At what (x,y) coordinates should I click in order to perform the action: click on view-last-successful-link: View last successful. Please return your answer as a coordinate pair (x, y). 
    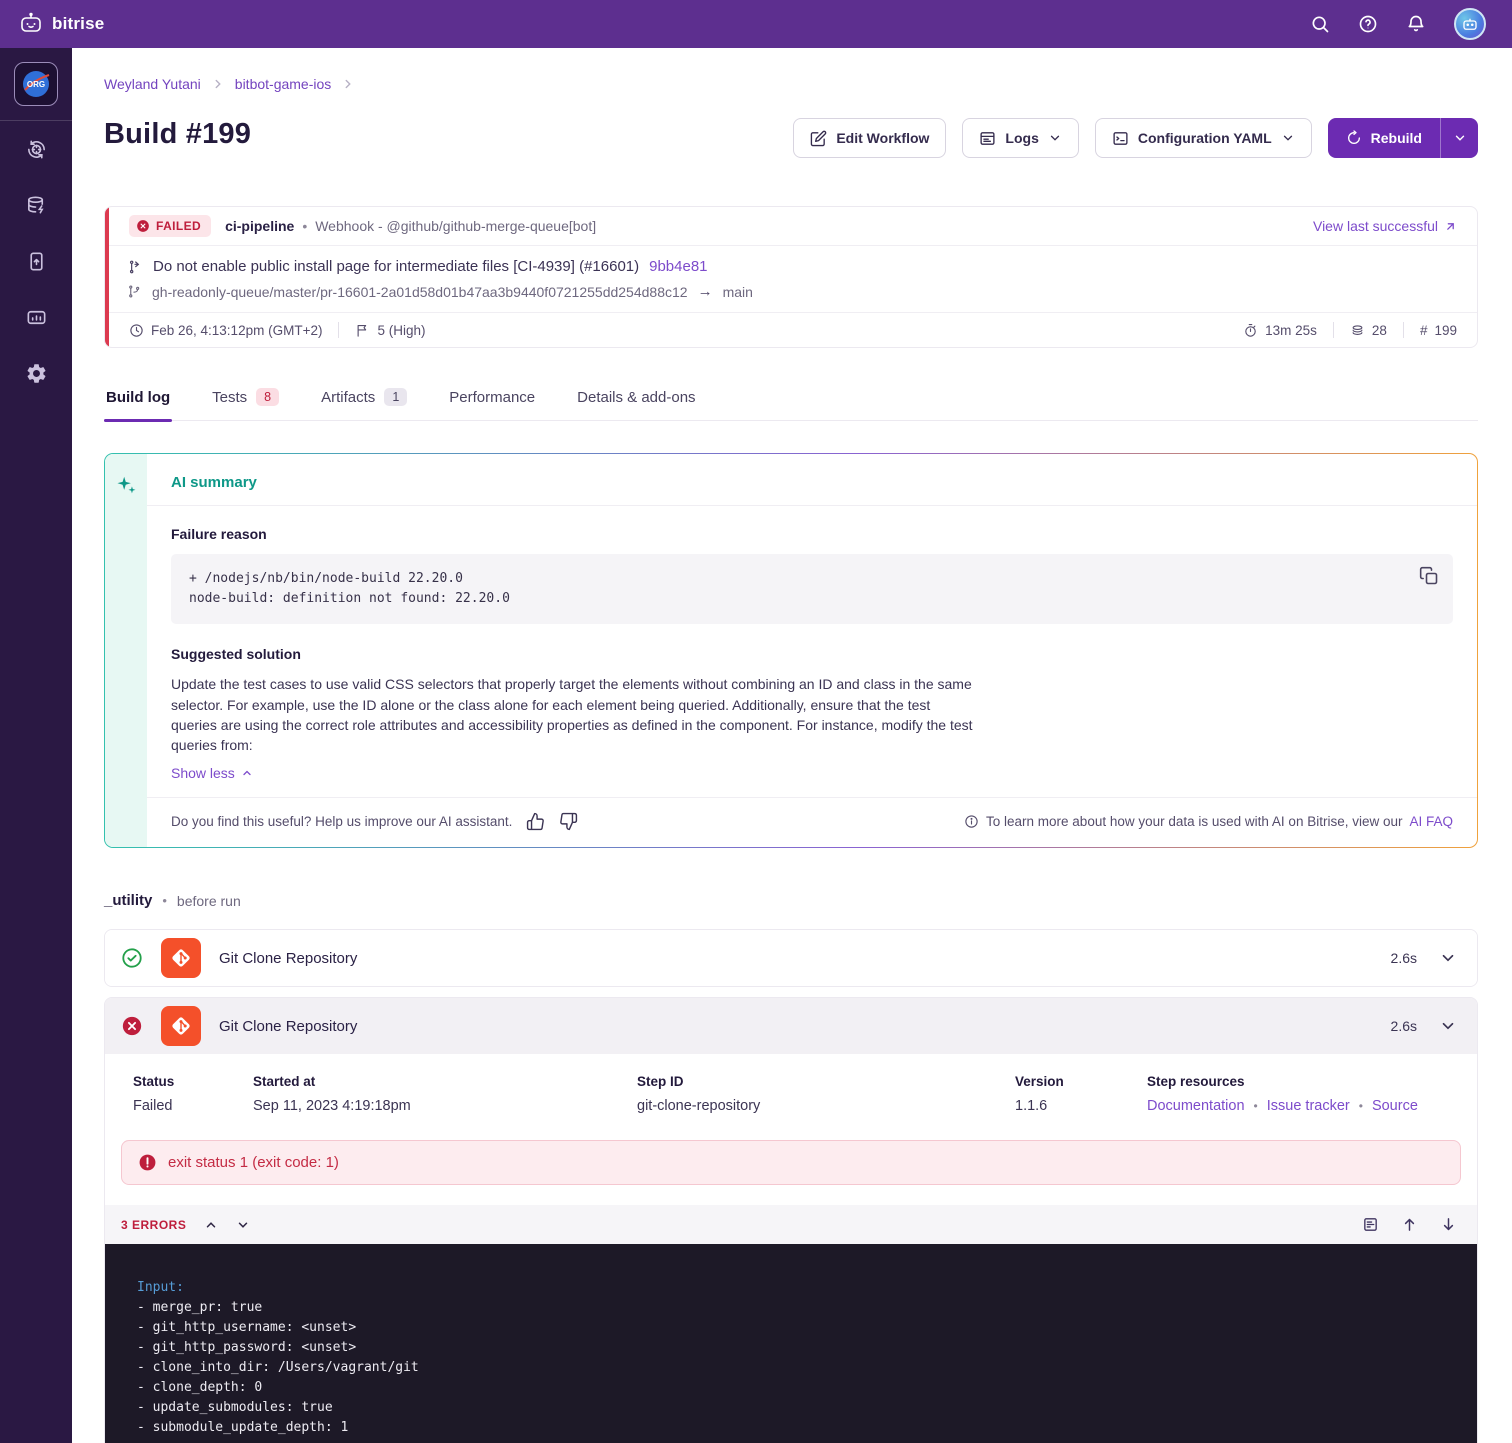
    Looking at the image, I should click on (1385, 226).